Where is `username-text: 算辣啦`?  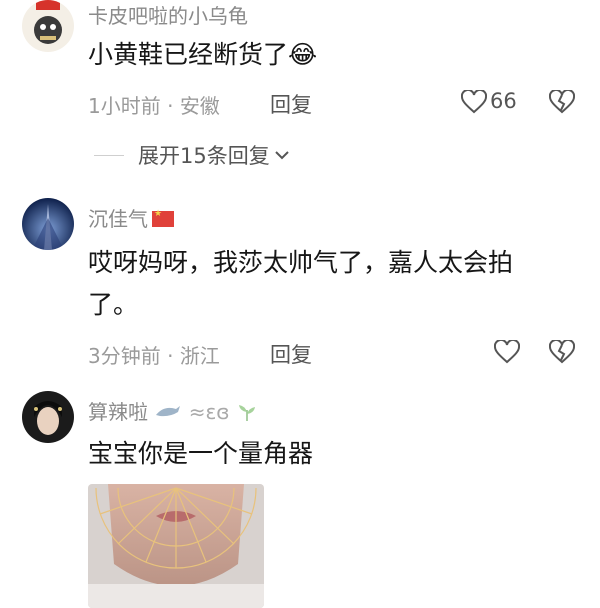
username-text: 算辣啦 is located at coordinates (118, 412).